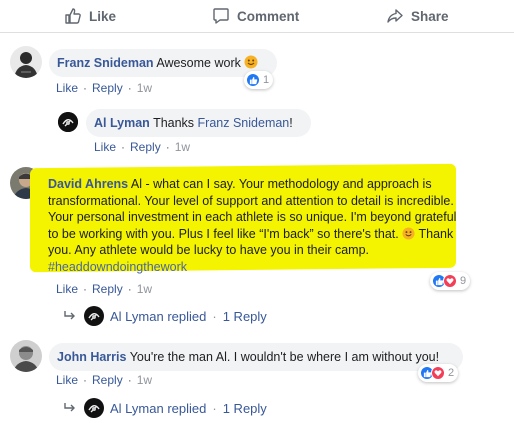  I want to click on reply-timestamp: 1w, so click(182, 147).